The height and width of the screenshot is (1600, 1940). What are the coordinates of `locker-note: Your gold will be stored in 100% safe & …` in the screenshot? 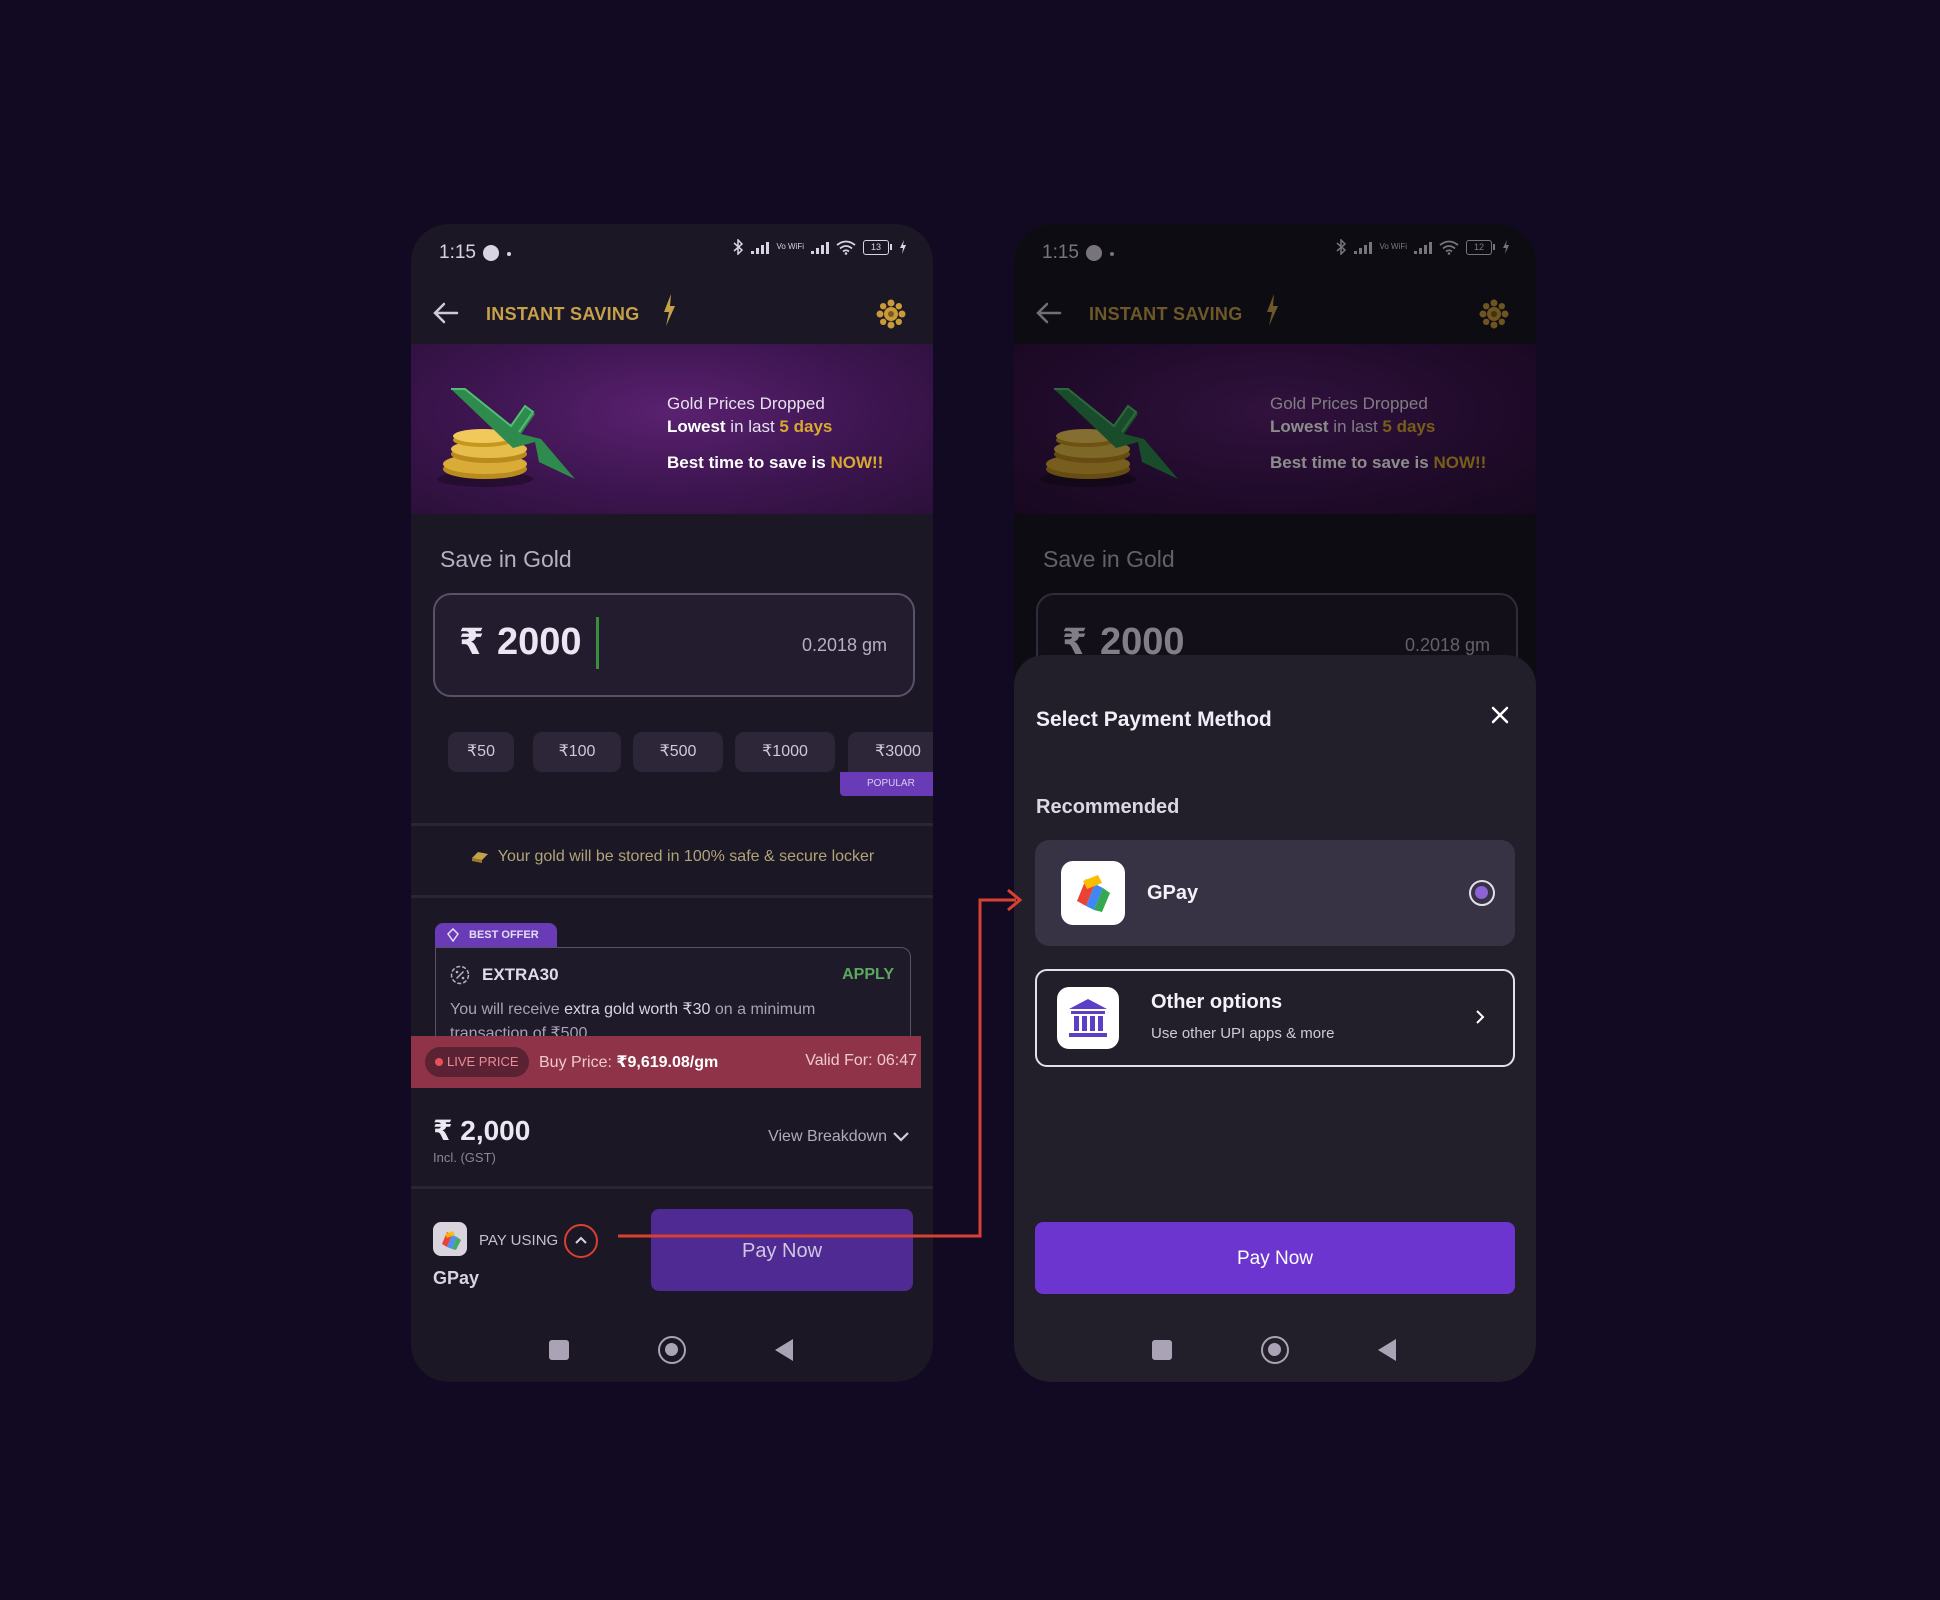 It's located at (672, 857).